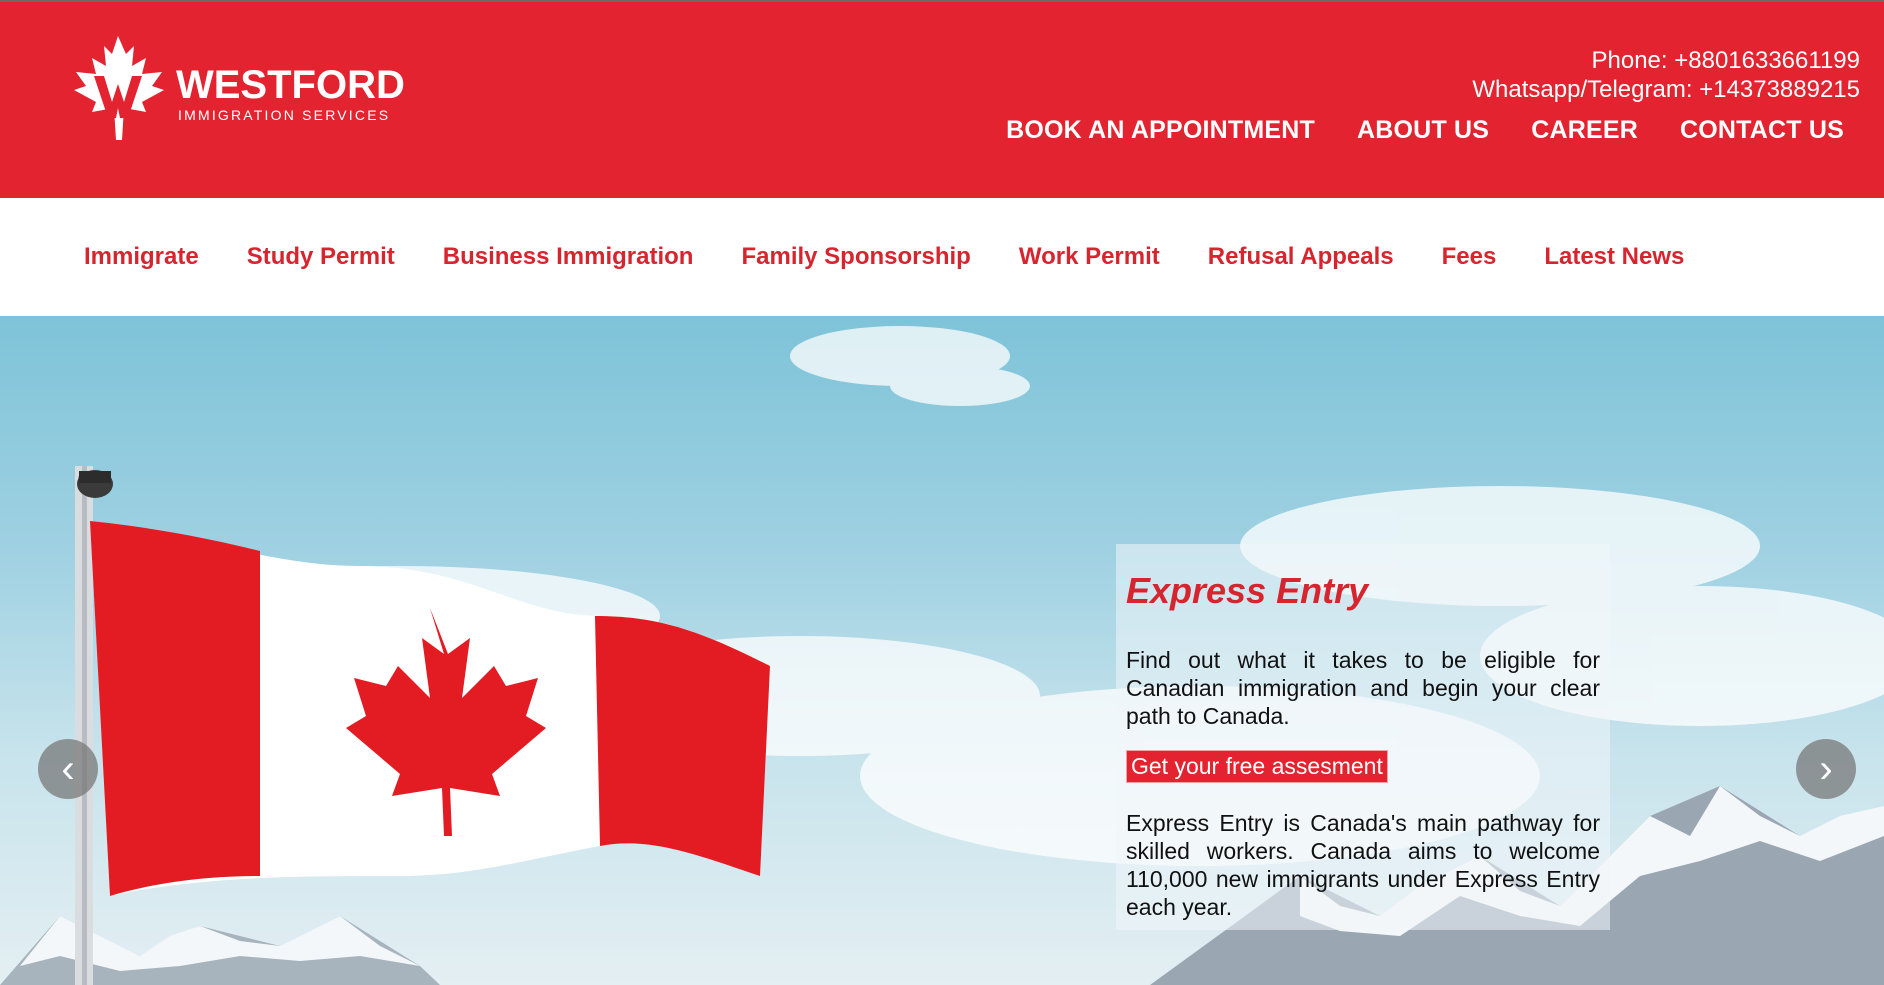 This screenshot has height=985, width=1884. Describe the element at coordinates (1247, 590) in the screenshot. I see `hero-title: Express Entry` at that location.